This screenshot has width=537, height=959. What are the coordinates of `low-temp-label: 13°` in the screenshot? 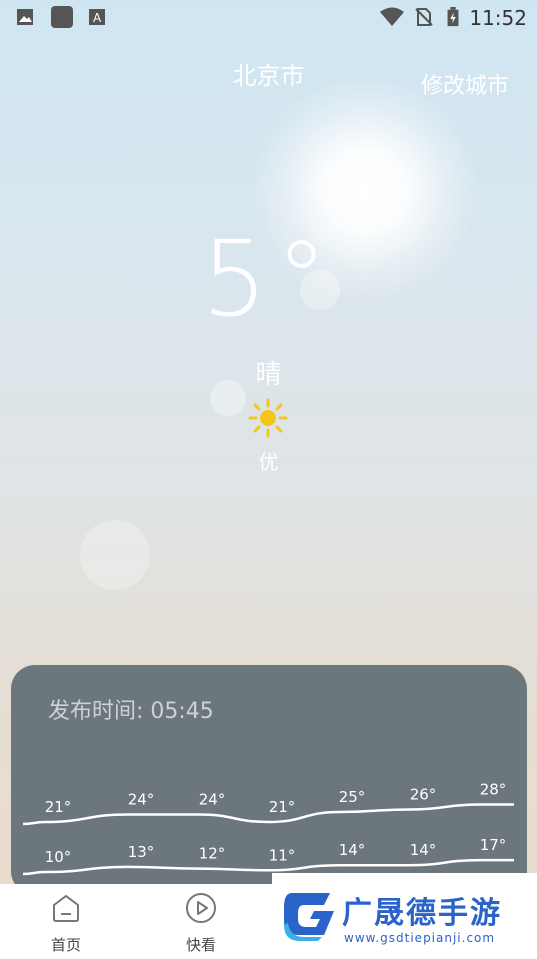 It's located at (141, 852).